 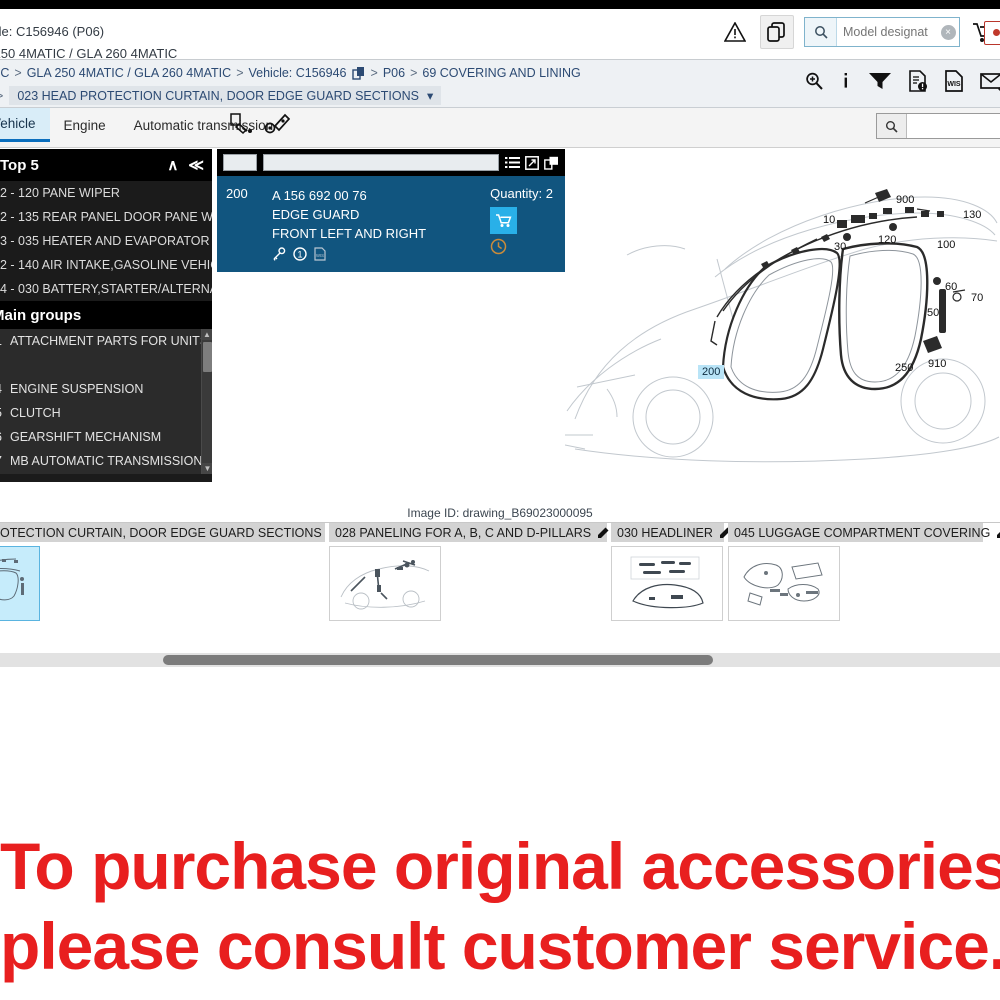 I want to click on header-icon-group: ×, so click(x=860, y=32).